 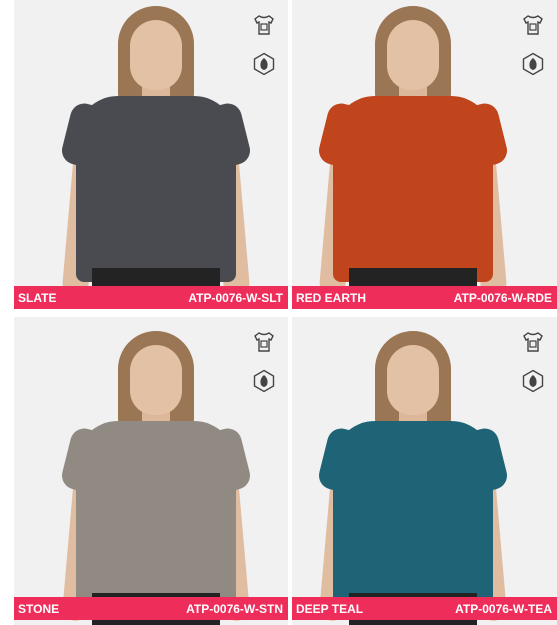 I want to click on product-label-bar: STONE ATP-0076-W-STN, so click(x=151, y=608).